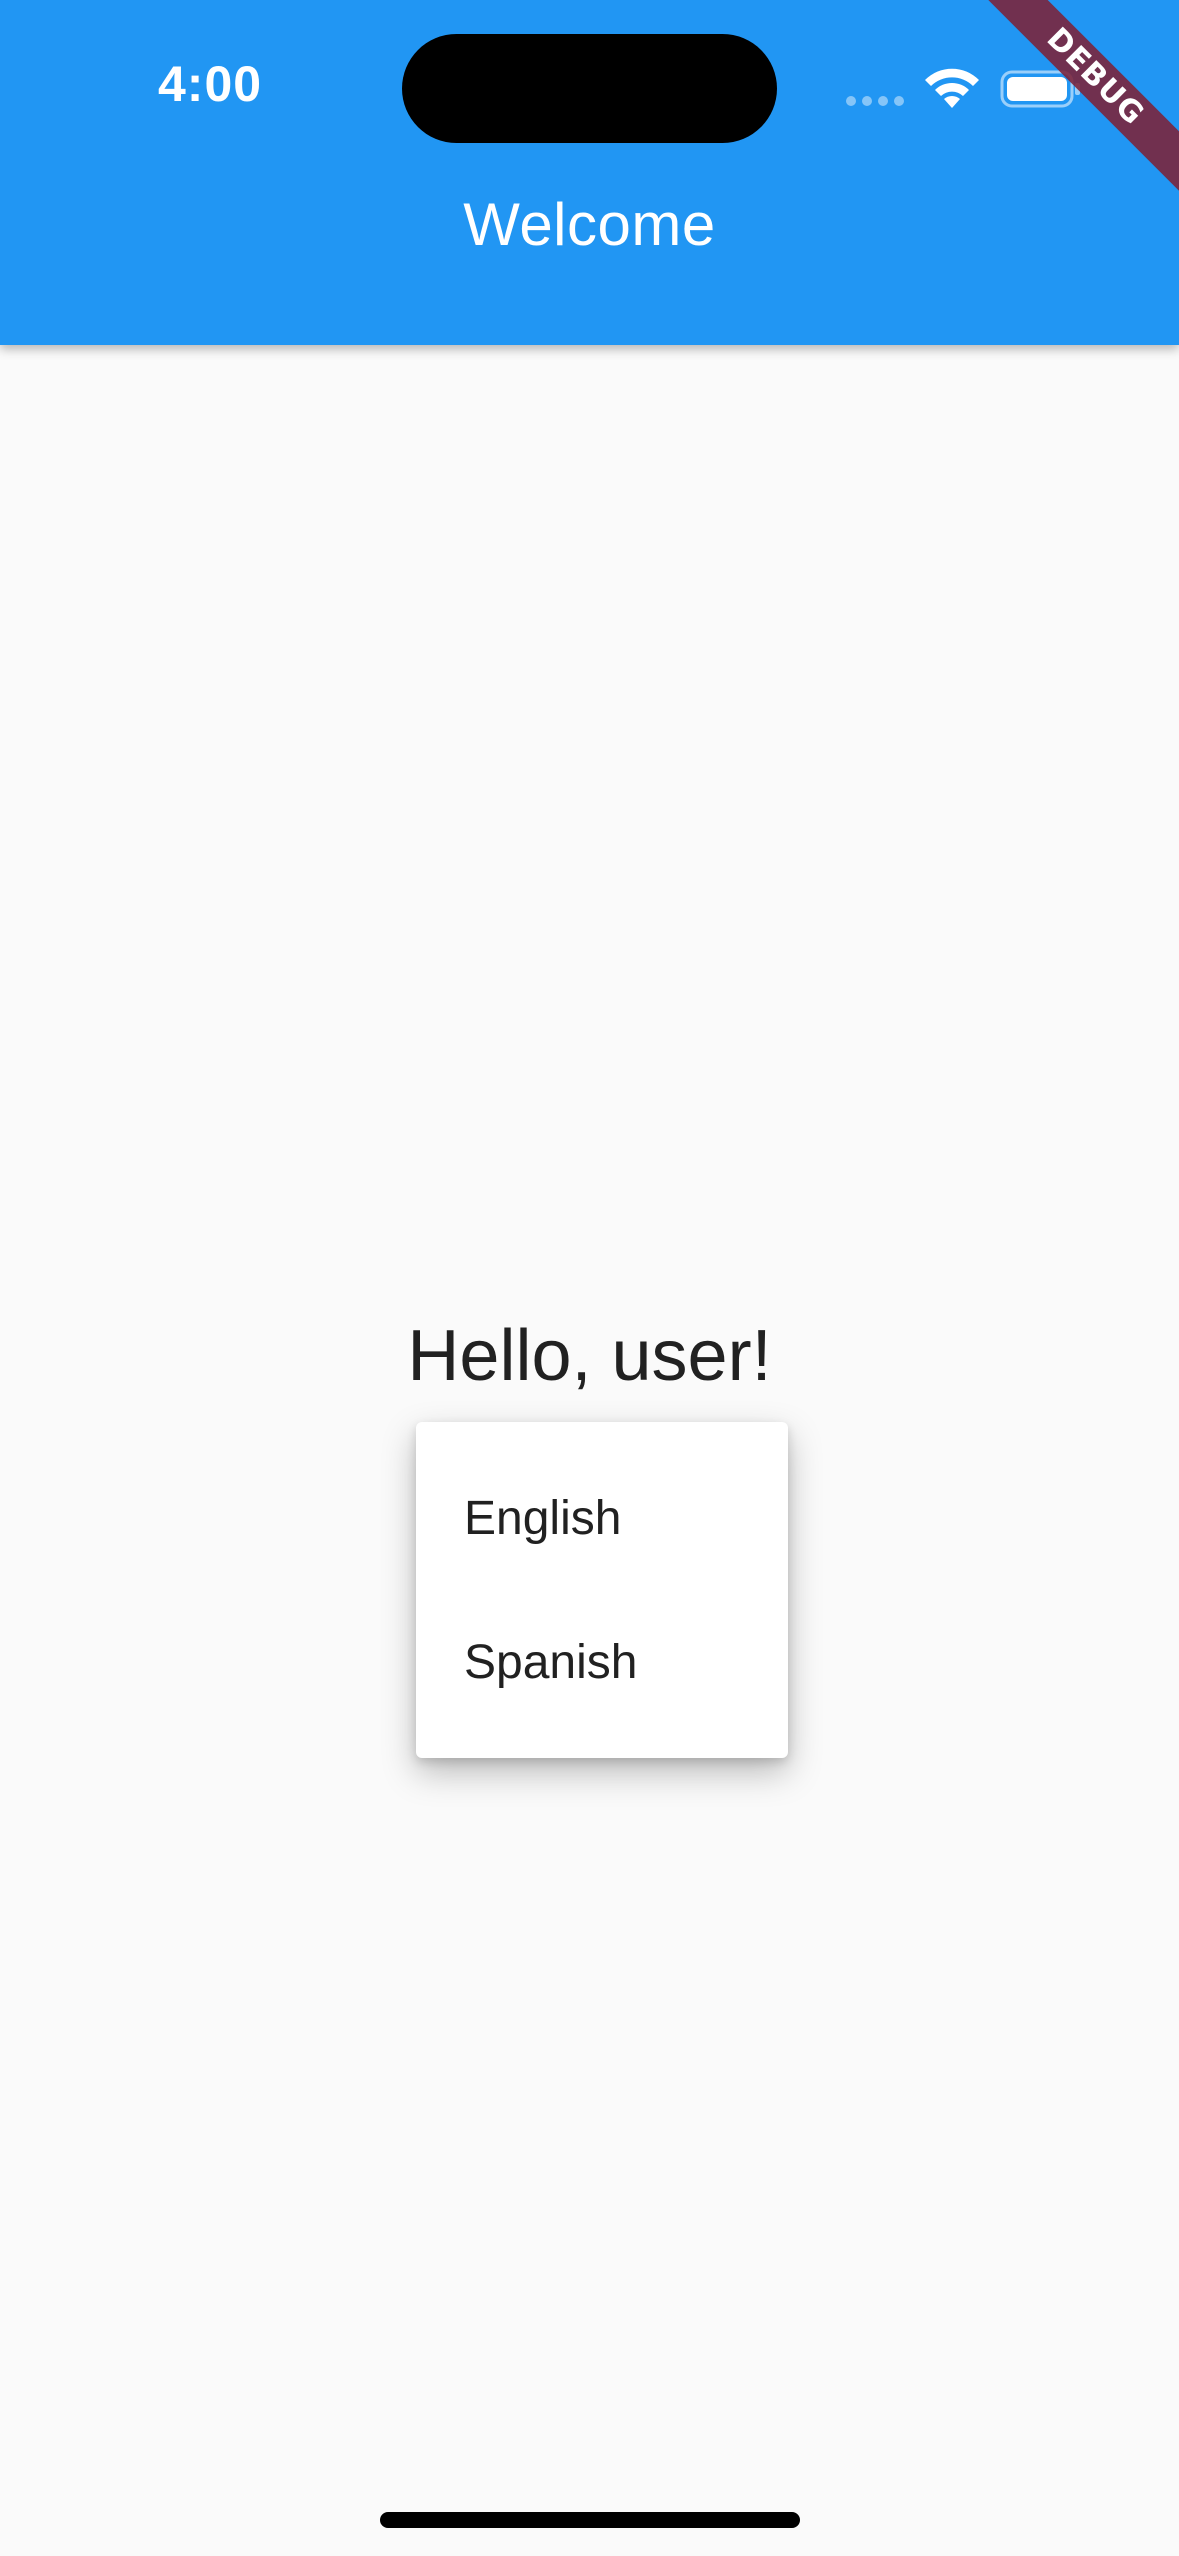  What do you see at coordinates (589, 88) in the screenshot?
I see `dynamic-island` at bounding box center [589, 88].